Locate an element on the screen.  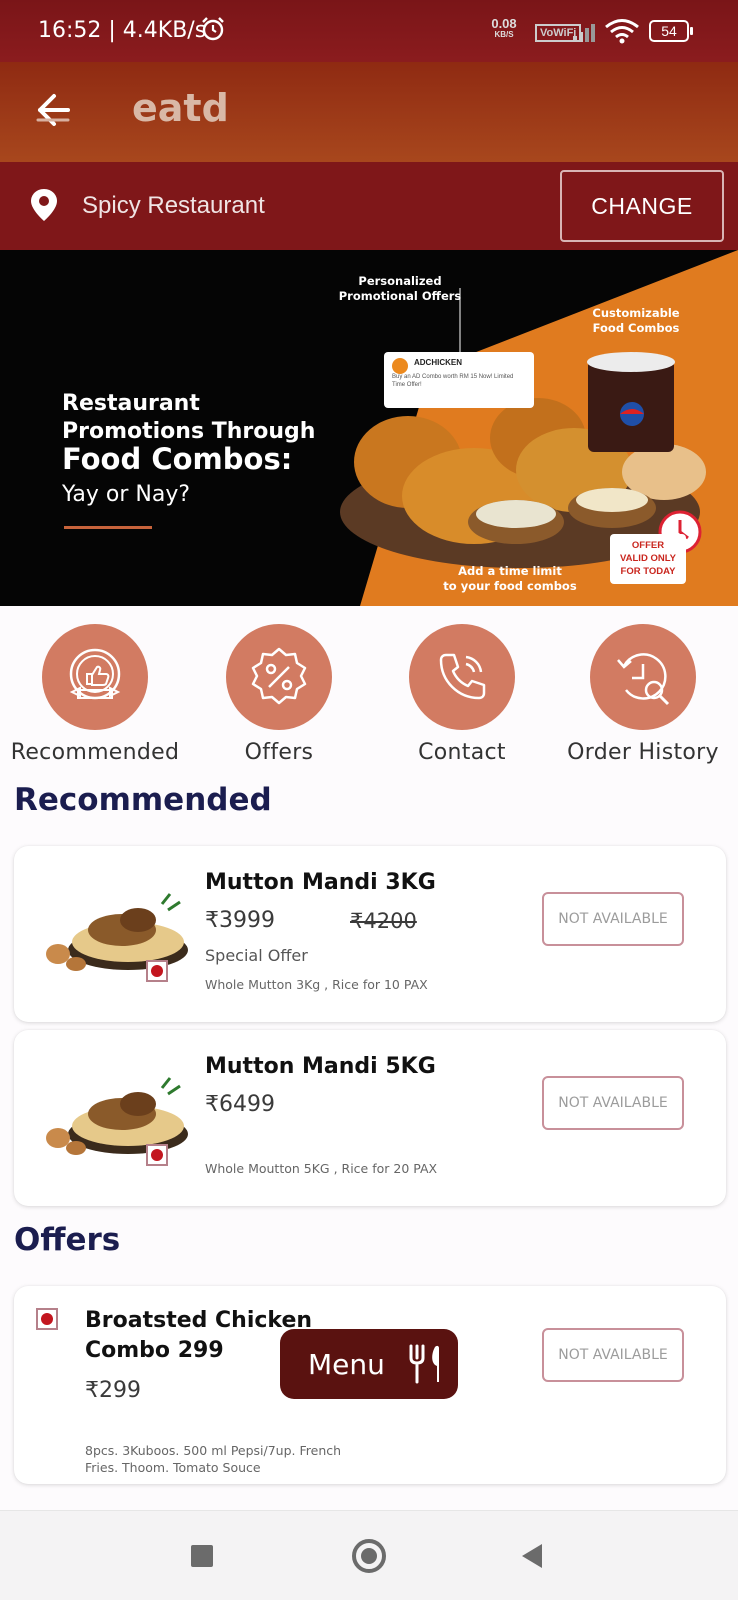
quick-action-offers: Offers is located at coordinates (279, 694).